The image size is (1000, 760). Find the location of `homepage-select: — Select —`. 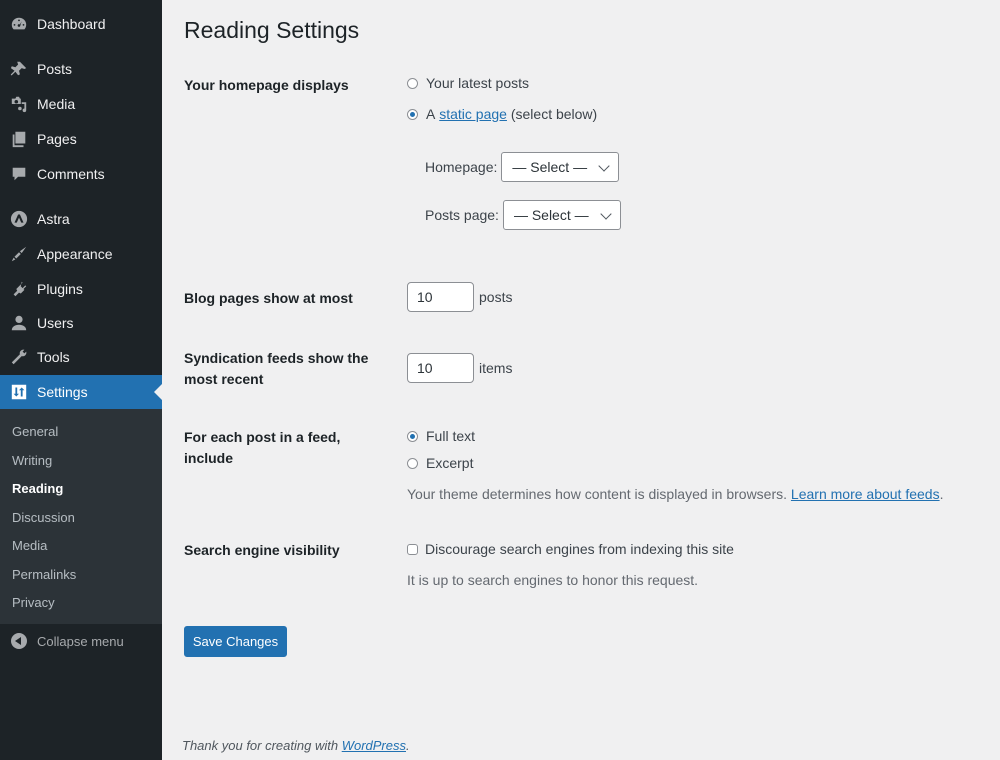

homepage-select: — Select — is located at coordinates (560, 167).